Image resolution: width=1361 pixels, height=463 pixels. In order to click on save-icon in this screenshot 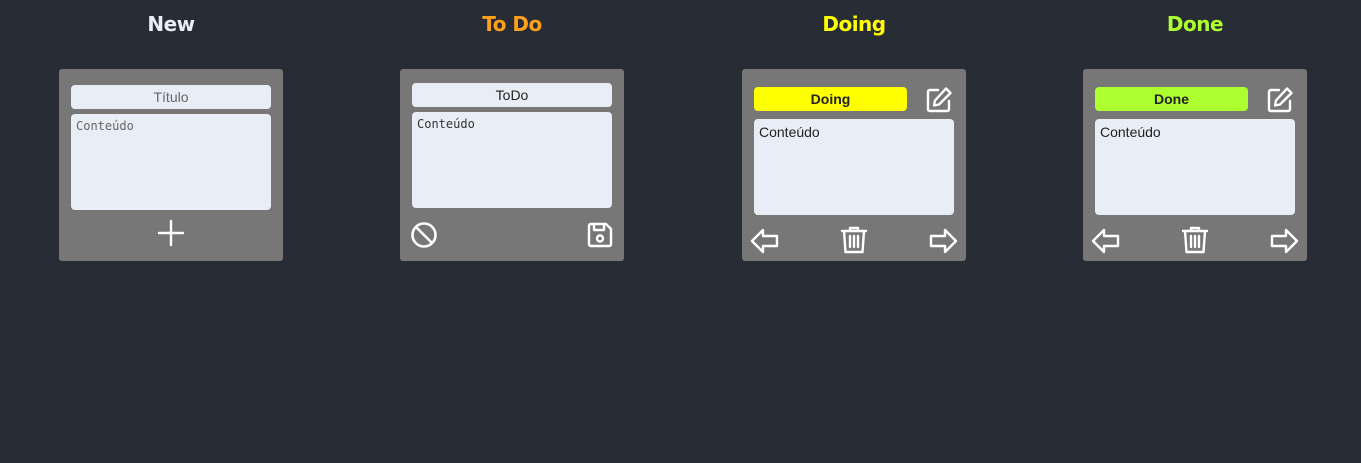, I will do `click(600, 235)`.